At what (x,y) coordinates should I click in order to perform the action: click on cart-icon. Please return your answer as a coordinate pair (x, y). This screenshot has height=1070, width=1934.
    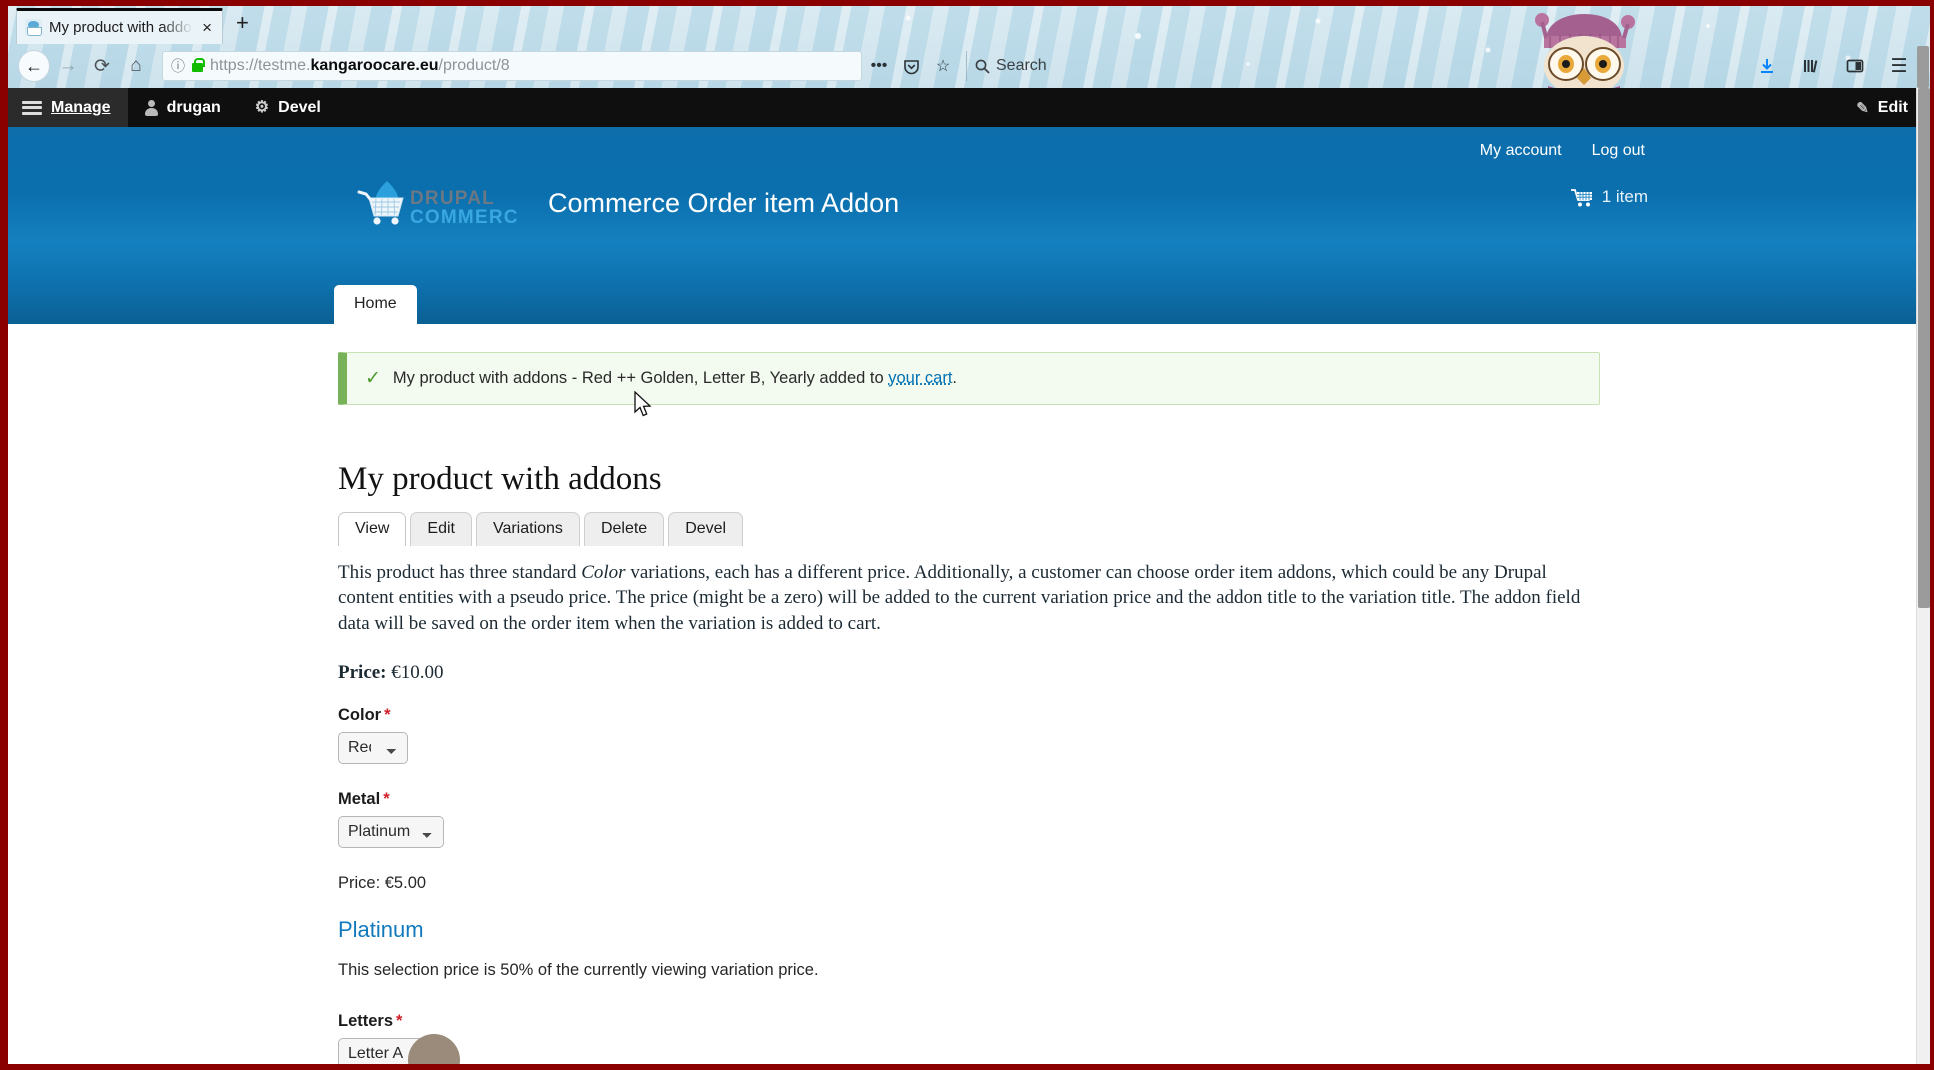
    Looking at the image, I should click on (1581, 197).